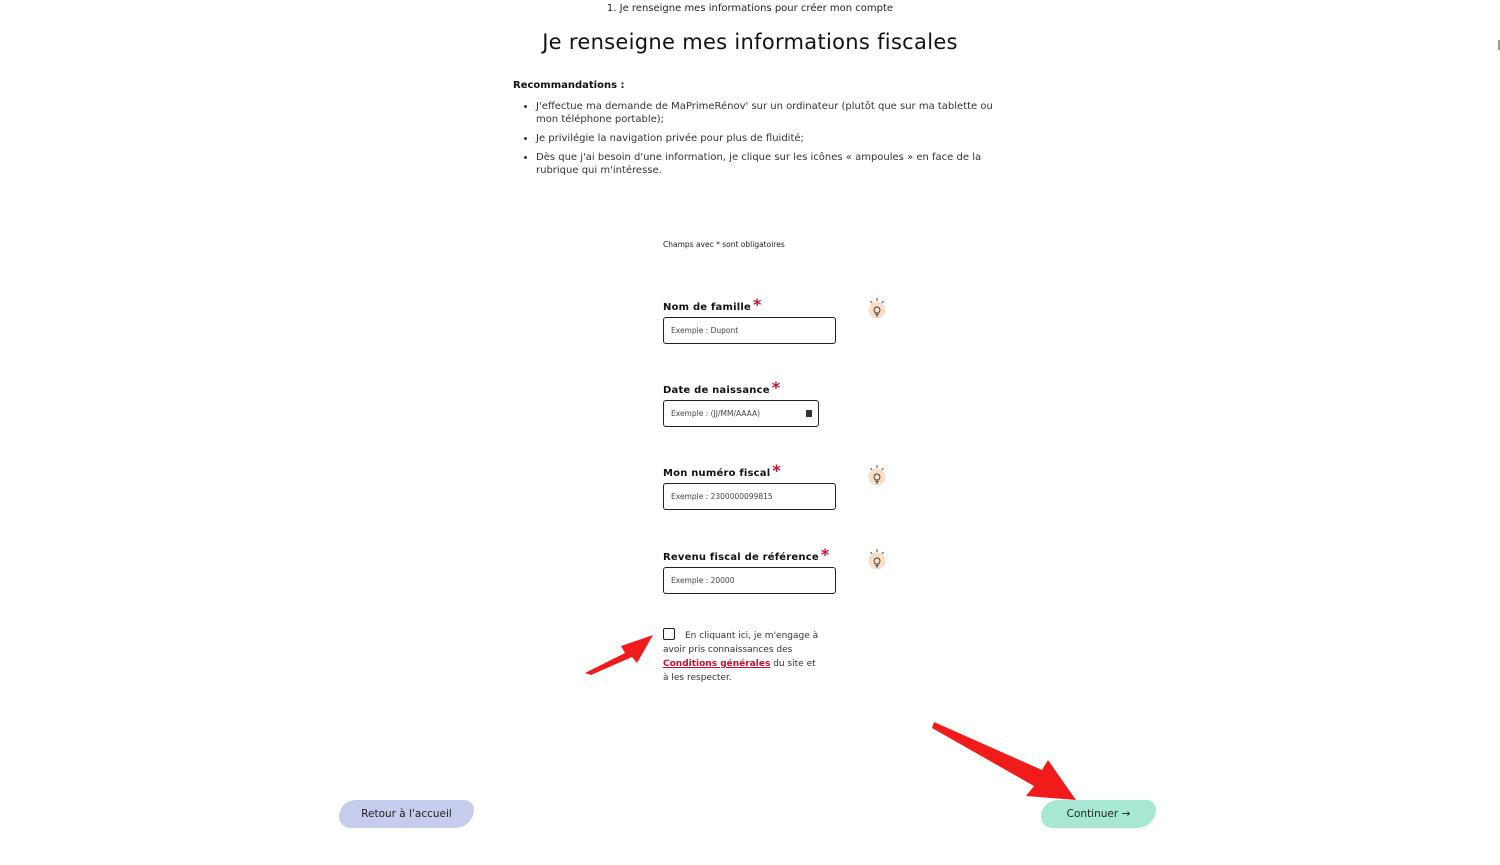 The image size is (1500, 865). I want to click on field-numero-fiscal: Mon numéro fiscal *, so click(749, 485).